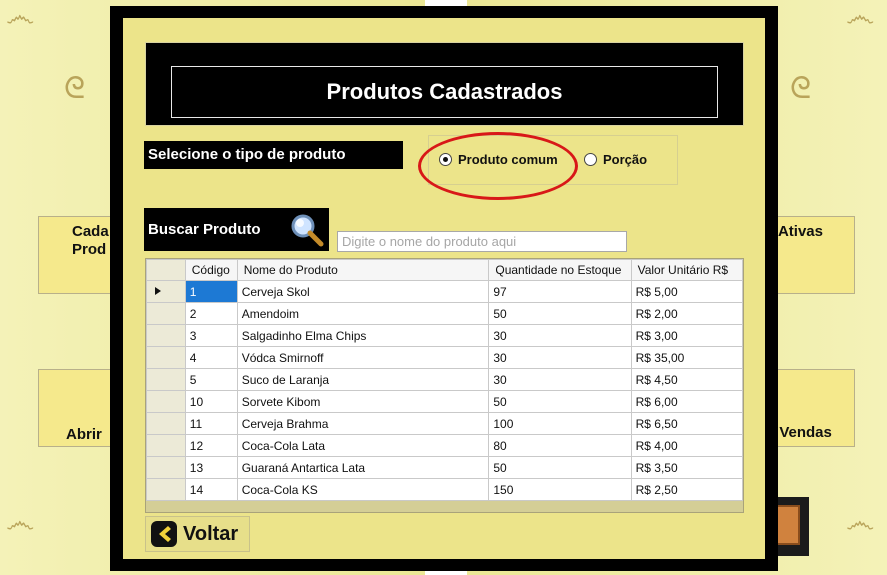  Describe the element at coordinates (560, 489) in the screenshot. I see `cell-quantidade: 150` at that location.